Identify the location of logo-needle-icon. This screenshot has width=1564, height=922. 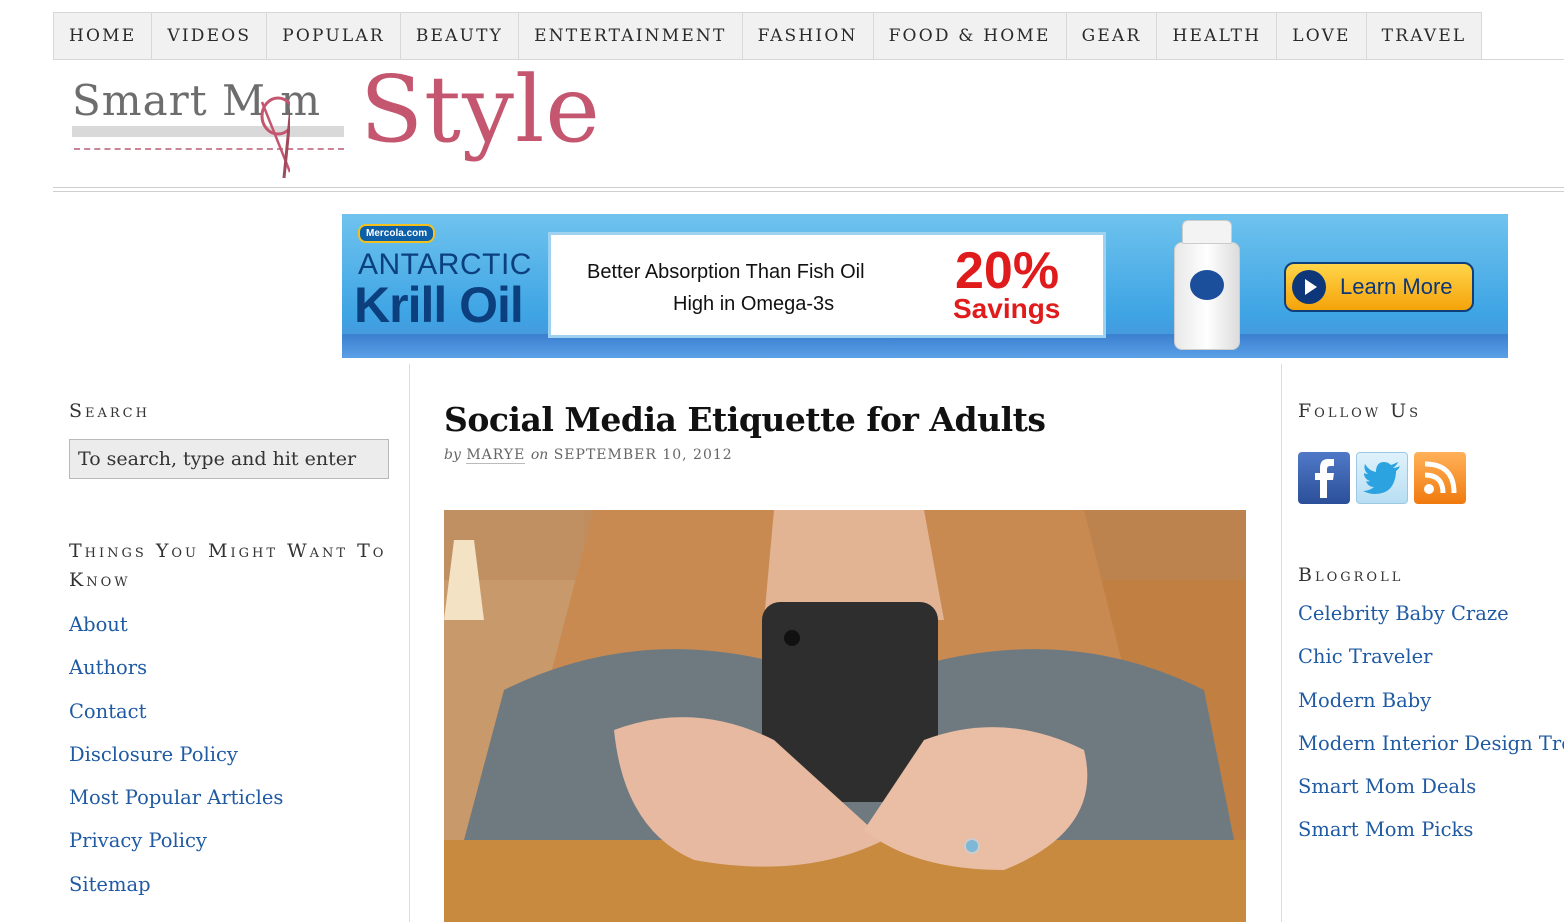
(275, 137).